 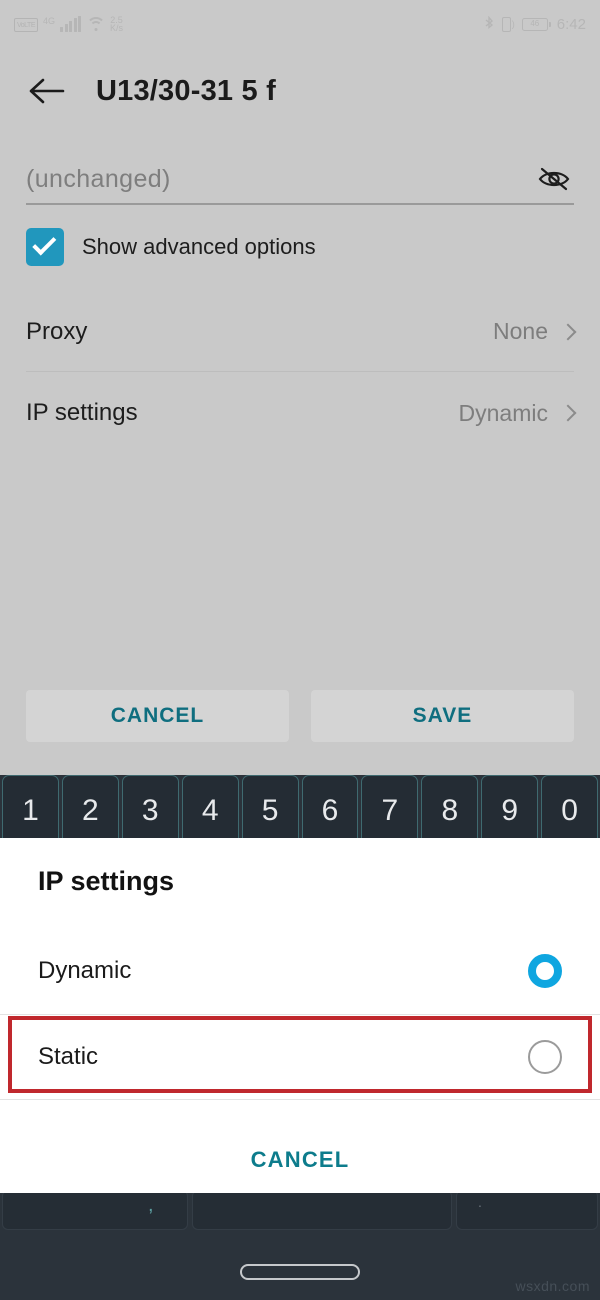 What do you see at coordinates (300, 971) in the screenshot?
I see `dialog-option-dynamic: Dynamic` at bounding box center [300, 971].